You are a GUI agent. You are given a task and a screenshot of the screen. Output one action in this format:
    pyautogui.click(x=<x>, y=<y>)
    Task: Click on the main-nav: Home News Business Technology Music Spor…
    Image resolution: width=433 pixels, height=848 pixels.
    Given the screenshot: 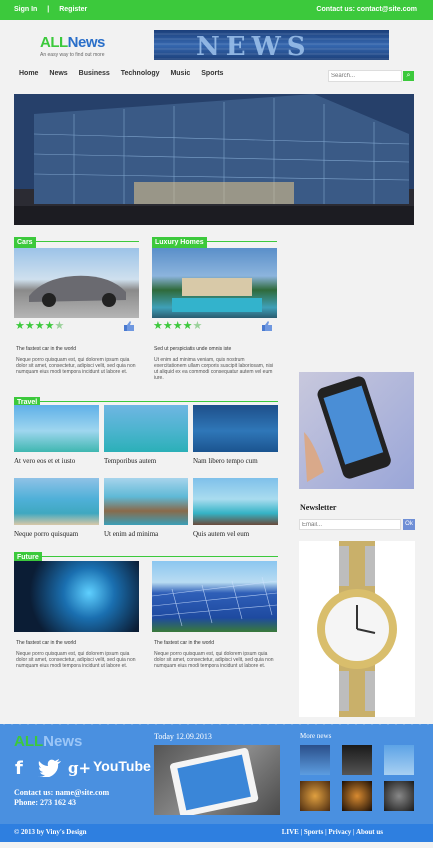 What is the action you would take?
    pyautogui.click(x=125, y=73)
    